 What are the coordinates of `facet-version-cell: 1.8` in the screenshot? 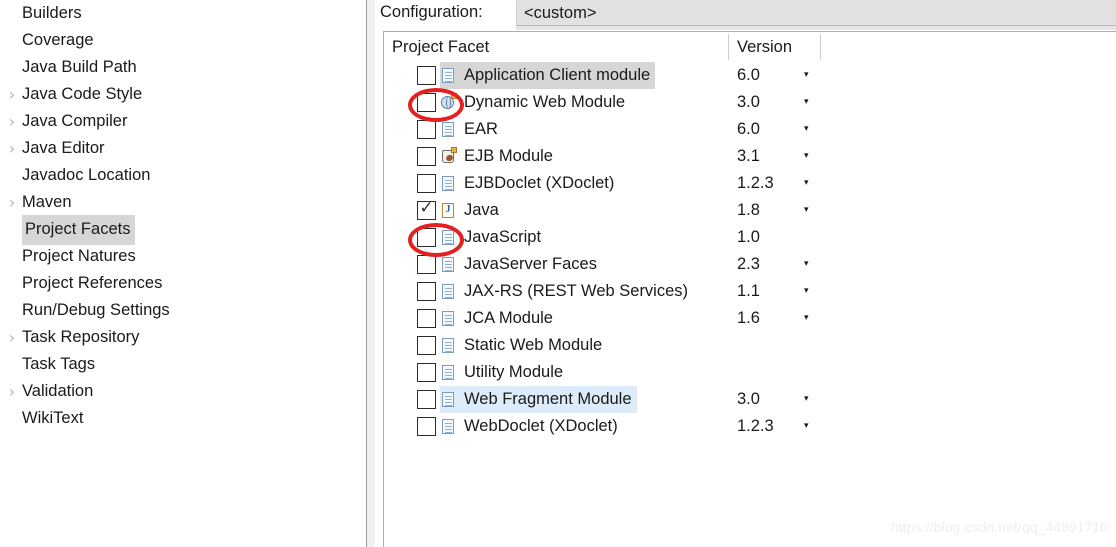 It's located at (748, 210).